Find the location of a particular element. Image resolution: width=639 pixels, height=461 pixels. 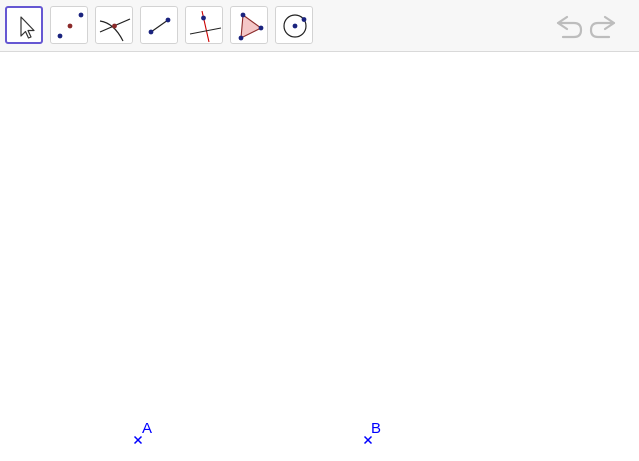

undo-button is located at coordinates (568, 29).